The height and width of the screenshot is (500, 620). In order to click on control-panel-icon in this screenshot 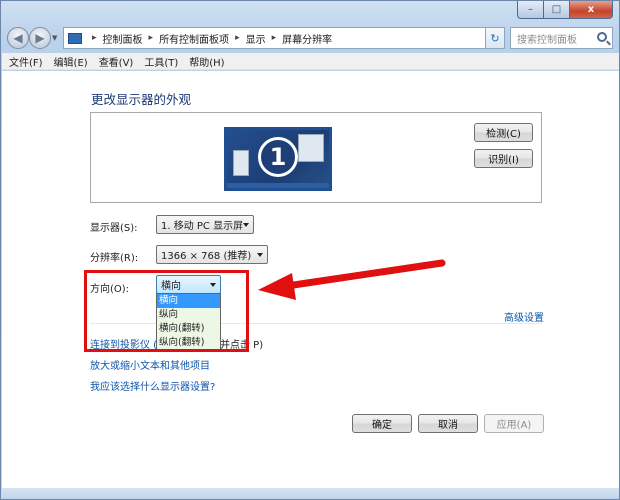, I will do `click(75, 38)`.